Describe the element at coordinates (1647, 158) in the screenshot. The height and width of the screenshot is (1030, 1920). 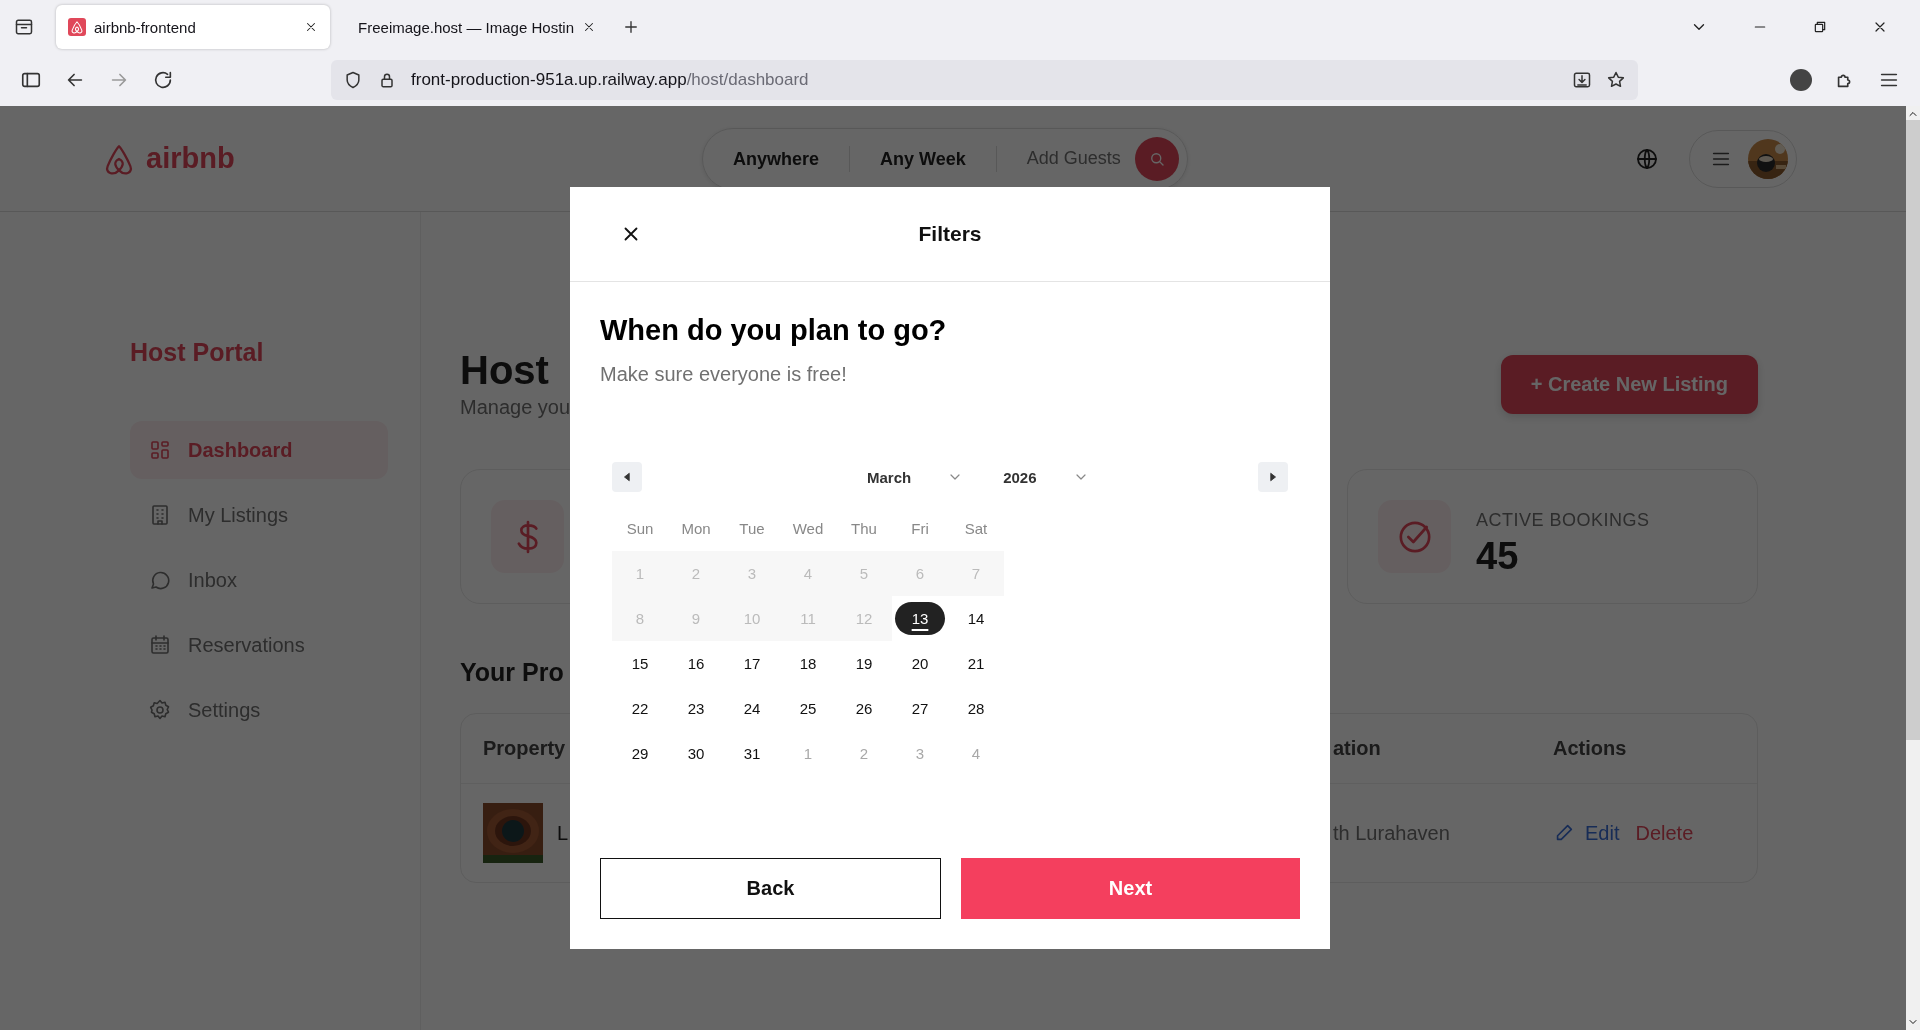
I see `globe-icon` at that location.